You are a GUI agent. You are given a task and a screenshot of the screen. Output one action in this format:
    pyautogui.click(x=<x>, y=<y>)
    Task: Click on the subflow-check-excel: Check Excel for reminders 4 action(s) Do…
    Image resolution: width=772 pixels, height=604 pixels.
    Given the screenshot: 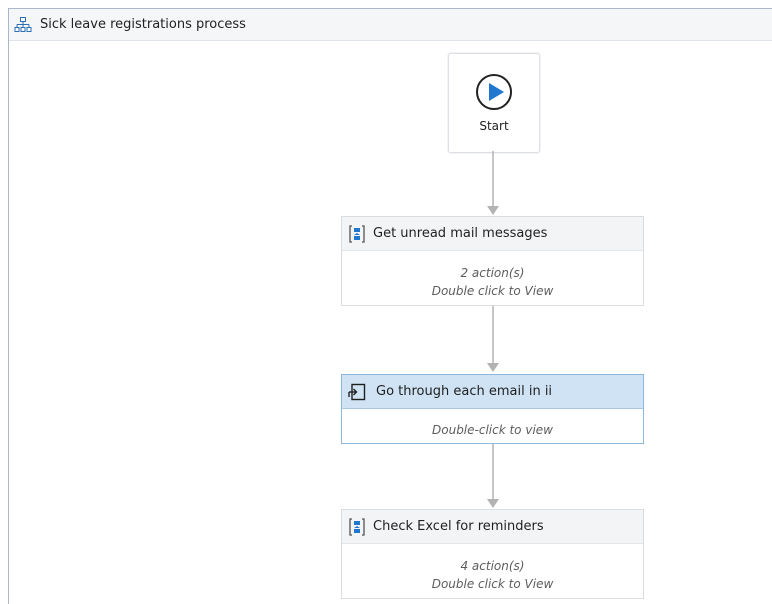 What is the action you would take?
    pyautogui.click(x=492, y=554)
    